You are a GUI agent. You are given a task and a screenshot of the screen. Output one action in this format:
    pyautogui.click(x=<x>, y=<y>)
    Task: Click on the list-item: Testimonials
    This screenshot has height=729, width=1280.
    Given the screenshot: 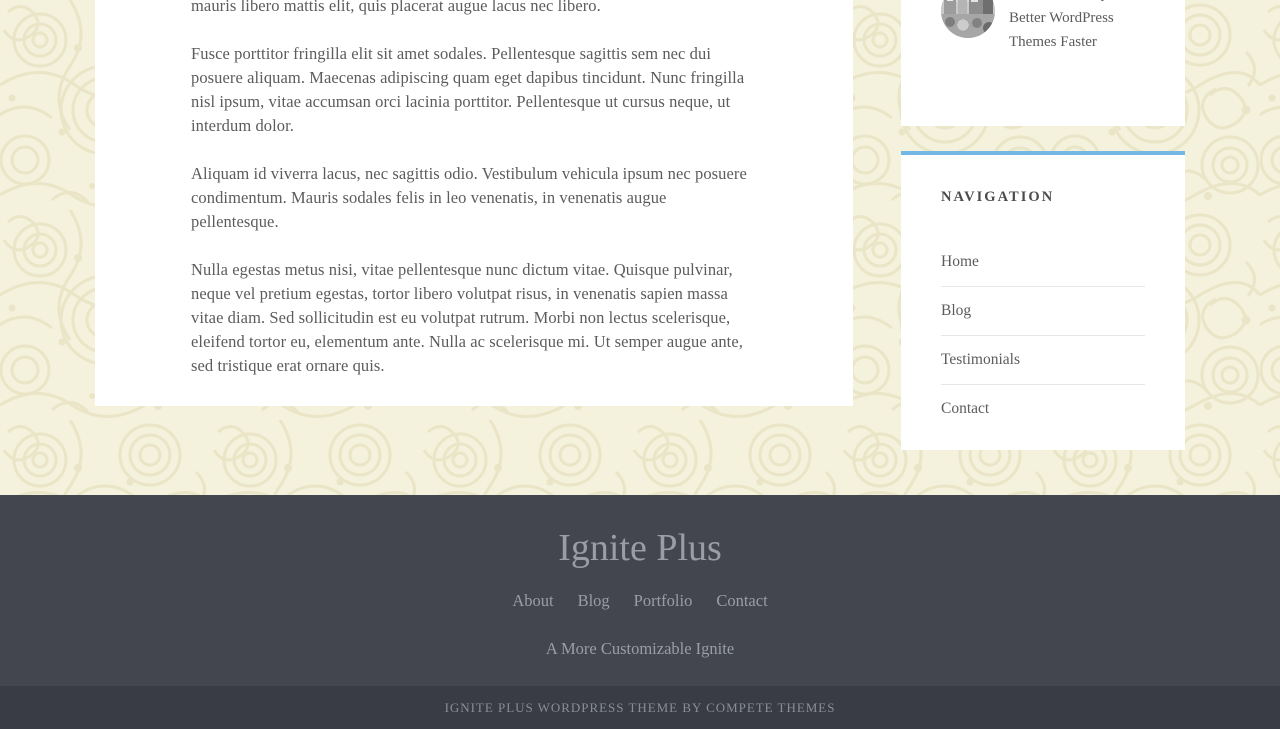 What is the action you would take?
    pyautogui.click(x=1043, y=360)
    